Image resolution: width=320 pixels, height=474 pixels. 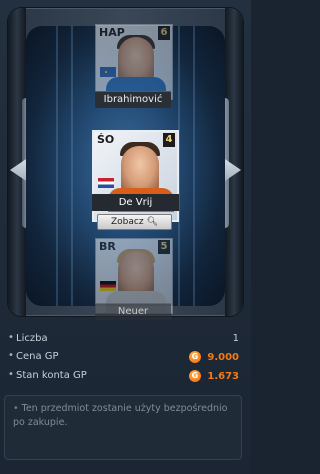 What do you see at coordinates (106, 139) in the screenshot?
I see `player-position: ŚO` at bounding box center [106, 139].